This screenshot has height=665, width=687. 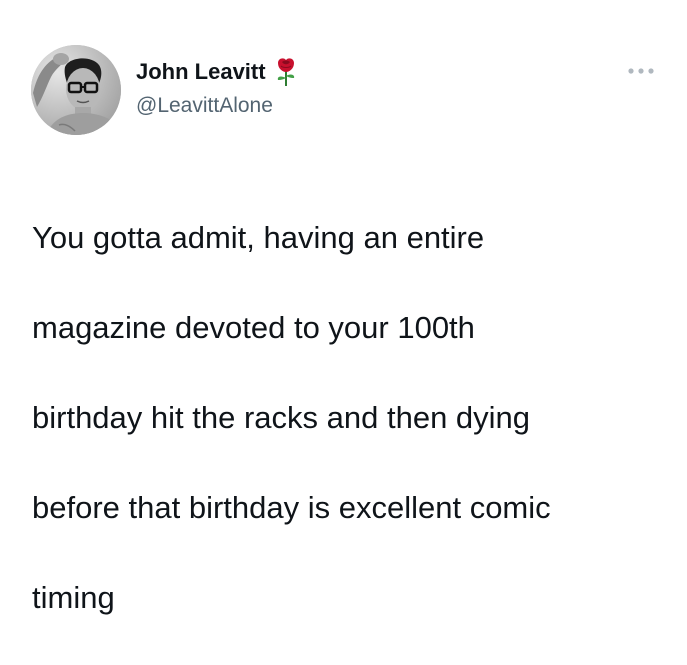 I want to click on tweet-text-line: birthday hit the racks and then dying, so click(x=281, y=417).